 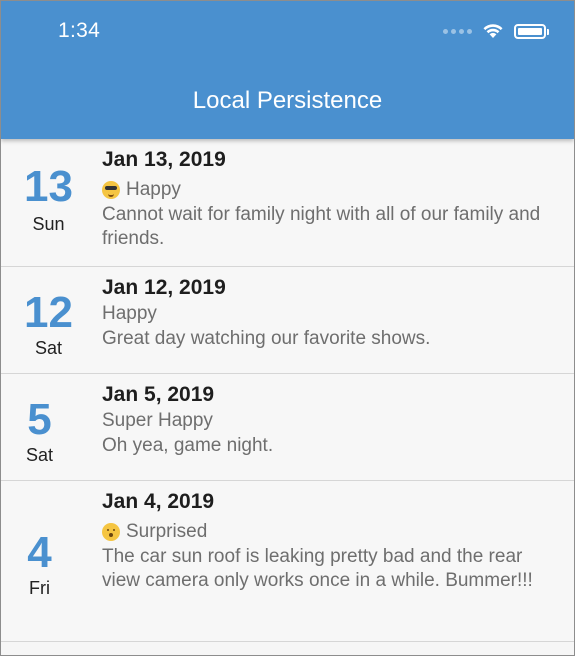 What do you see at coordinates (158, 394) in the screenshot?
I see `entry-date: Jan 5, 2019` at bounding box center [158, 394].